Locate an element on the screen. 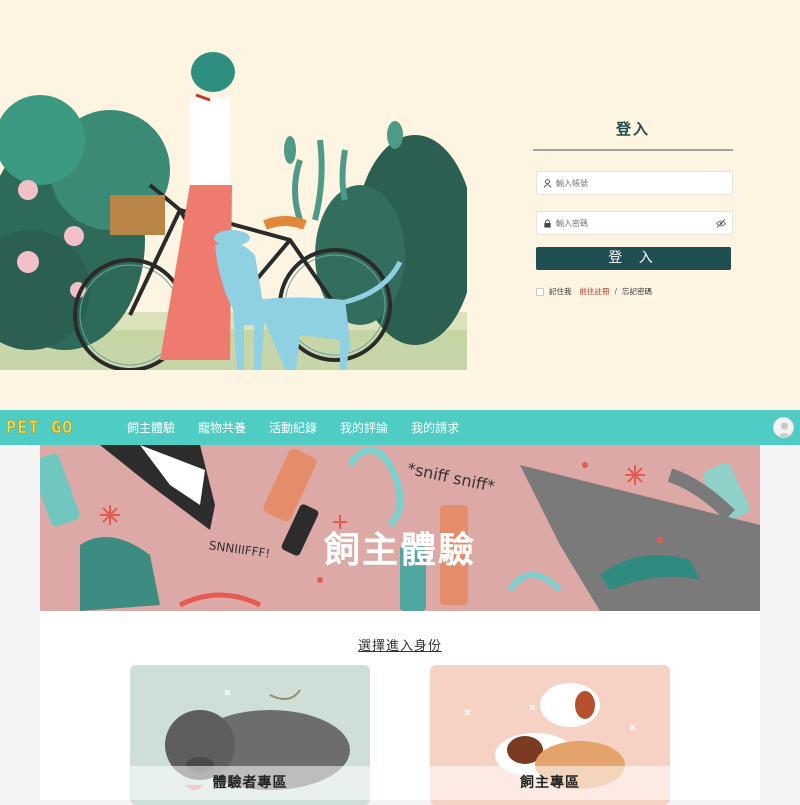 This screenshot has width=800, height=805. login-panel: 登入 登 入 記住我 前往註冊 / is located at coordinates (633, 207).